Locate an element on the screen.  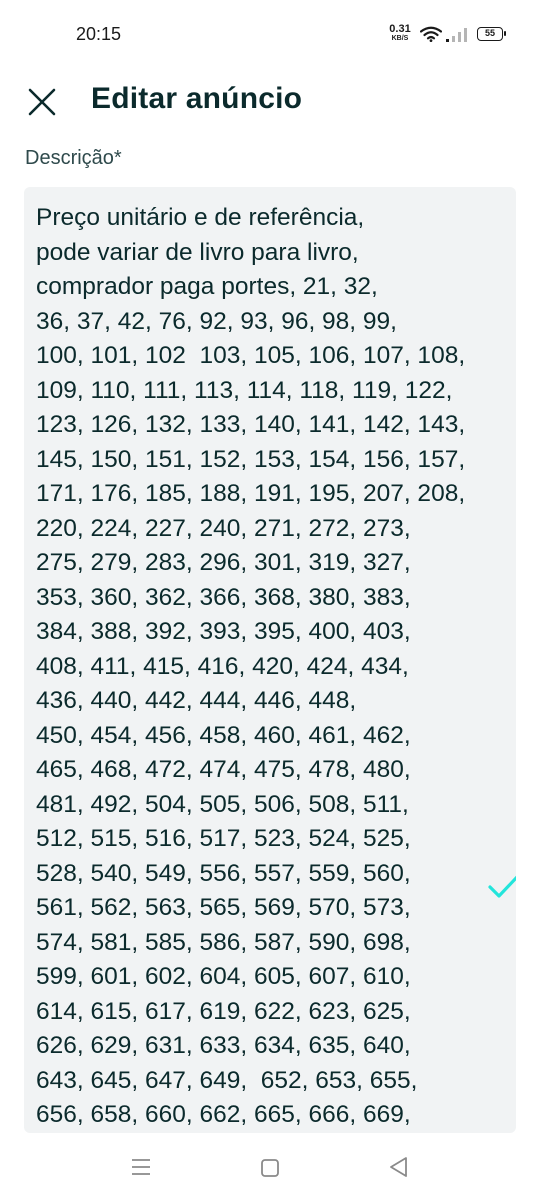
menu-icon is located at coordinates (141, 1167).